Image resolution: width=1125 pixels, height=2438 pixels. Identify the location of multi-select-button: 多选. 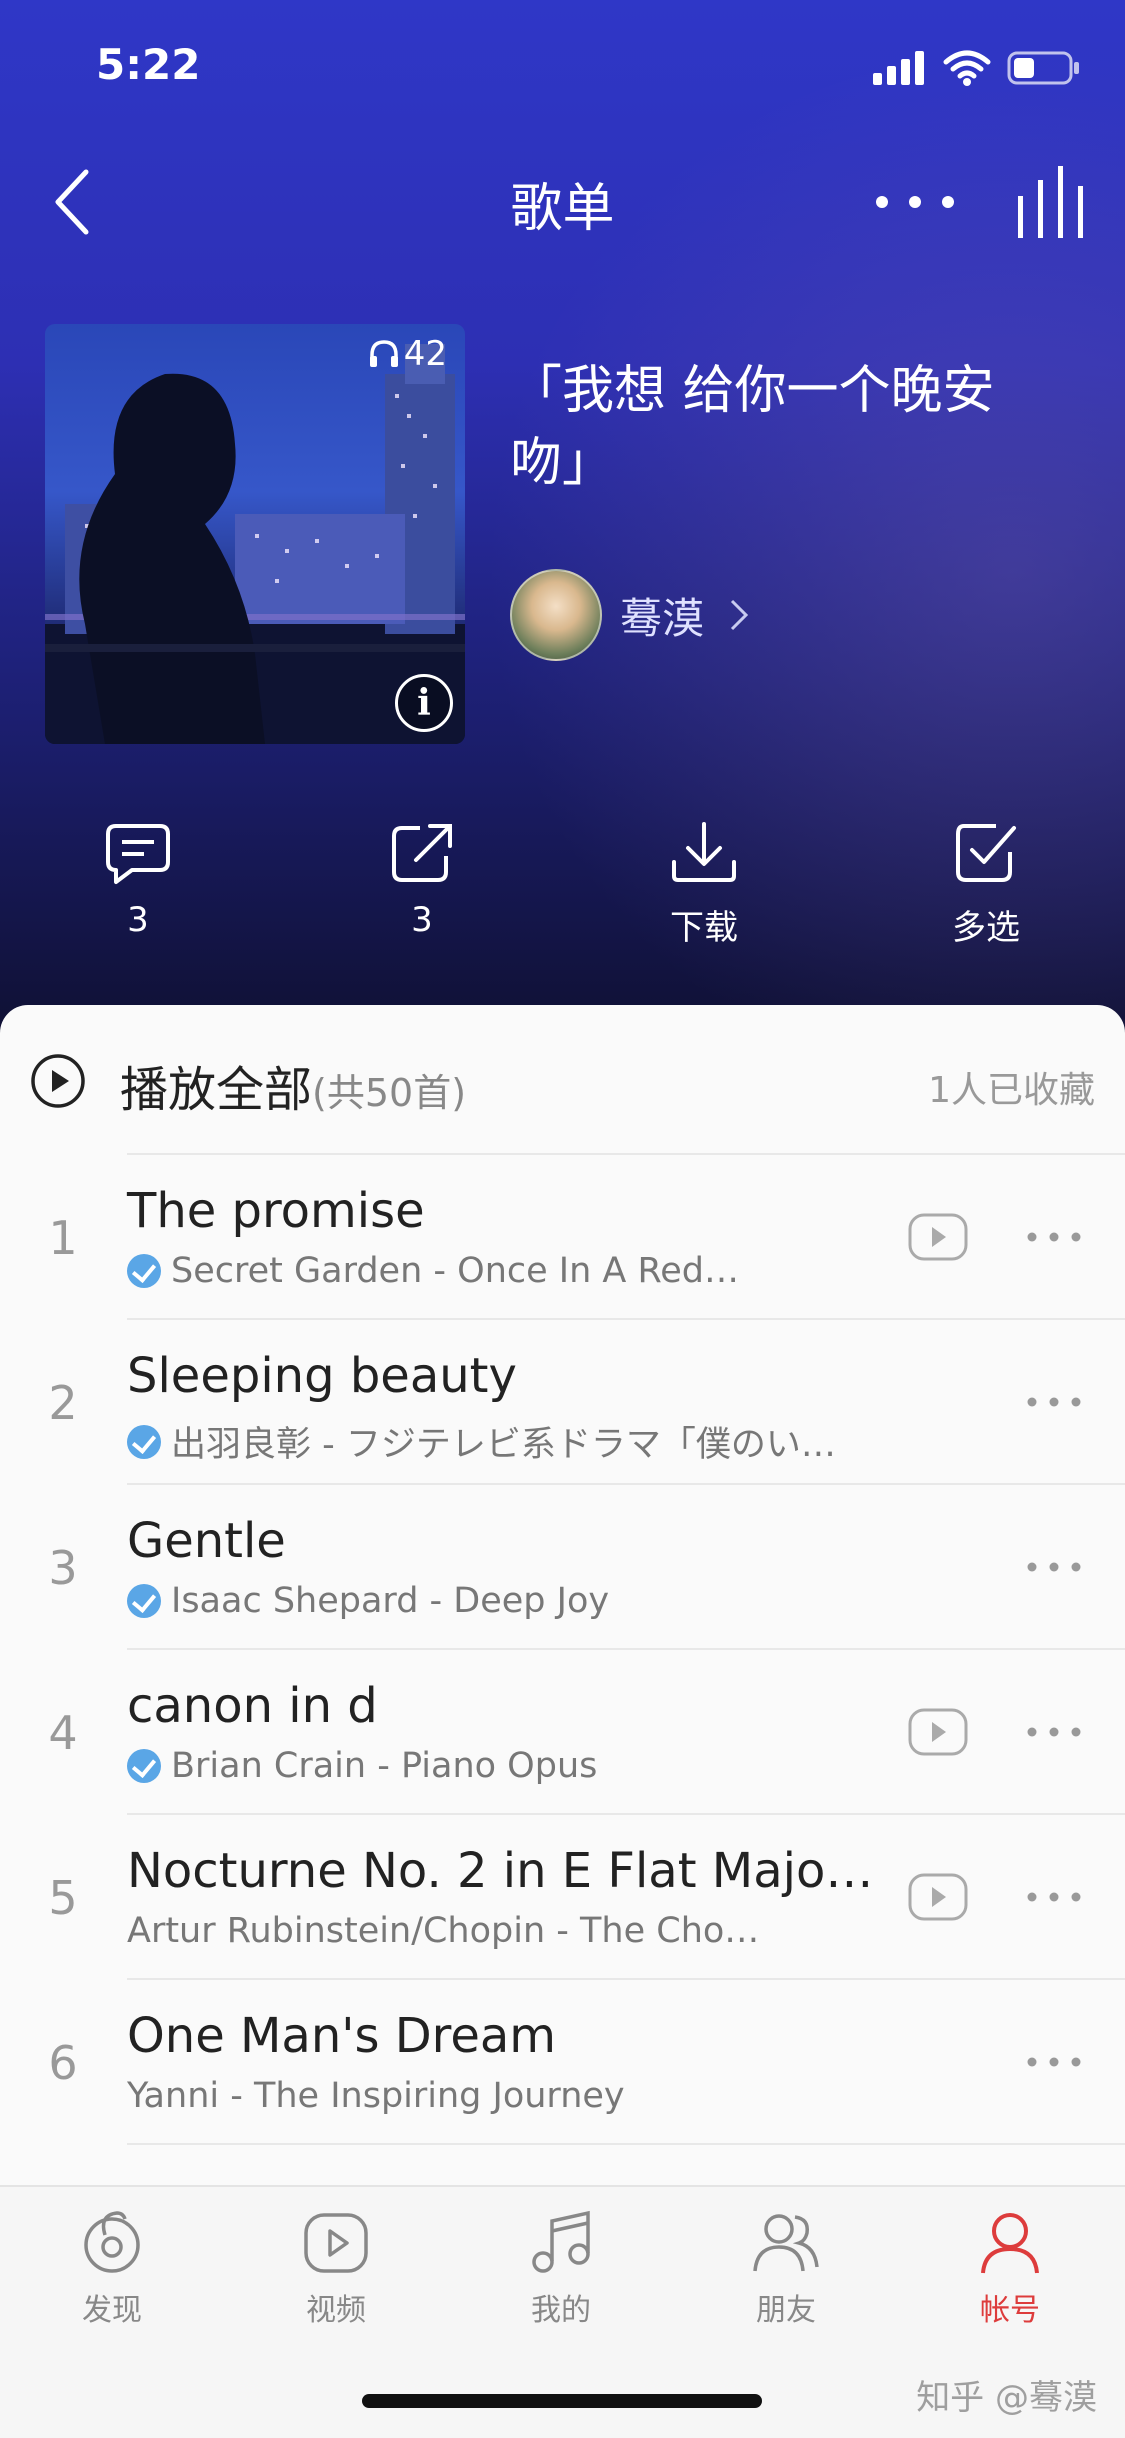
(986, 884).